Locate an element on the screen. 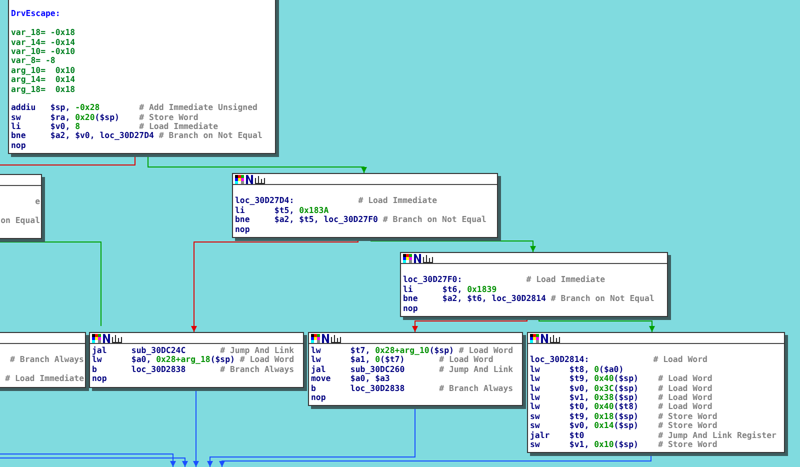  variable-declaration: var_14= -0x14 is located at coordinates (43, 42).